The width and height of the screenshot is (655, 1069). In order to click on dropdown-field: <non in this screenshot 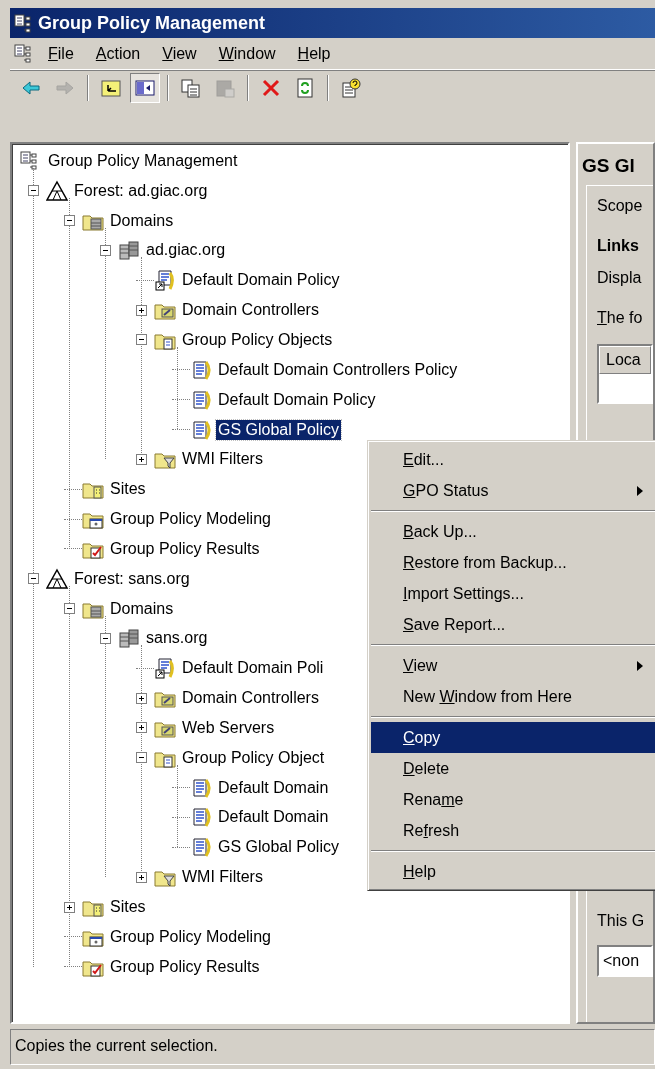, I will do `click(625, 960)`.